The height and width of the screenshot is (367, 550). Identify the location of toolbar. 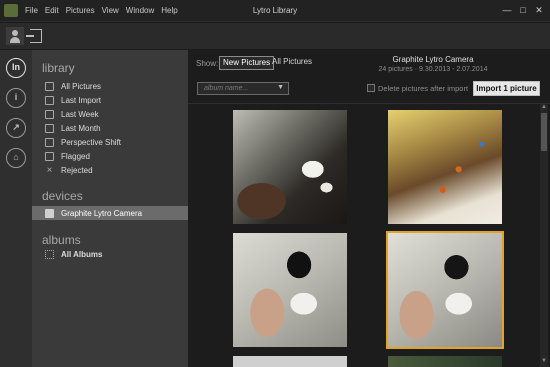
(275, 36).